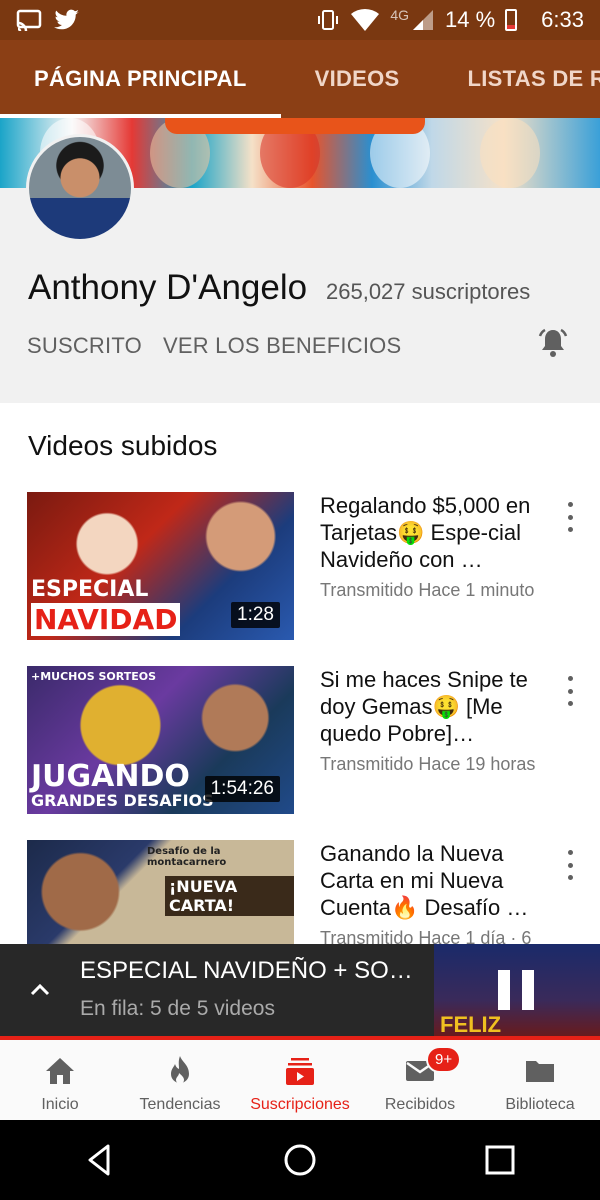  I want to click on thumb-text: NAVIDAD, so click(106, 619).